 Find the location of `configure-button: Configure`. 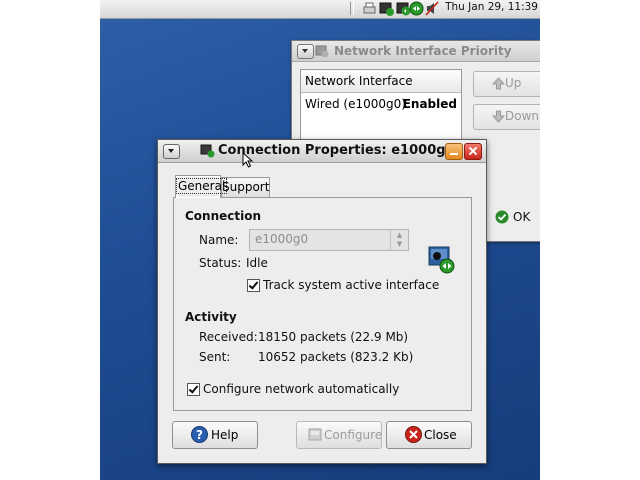

configure-button: Configure is located at coordinates (339, 435).